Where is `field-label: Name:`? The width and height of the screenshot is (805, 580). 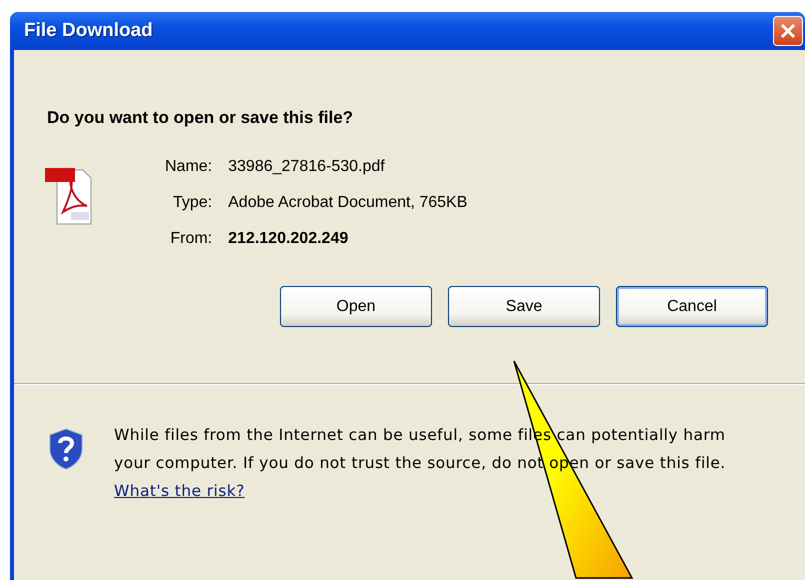 field-label: Name: is located at coordinates (188, 167).